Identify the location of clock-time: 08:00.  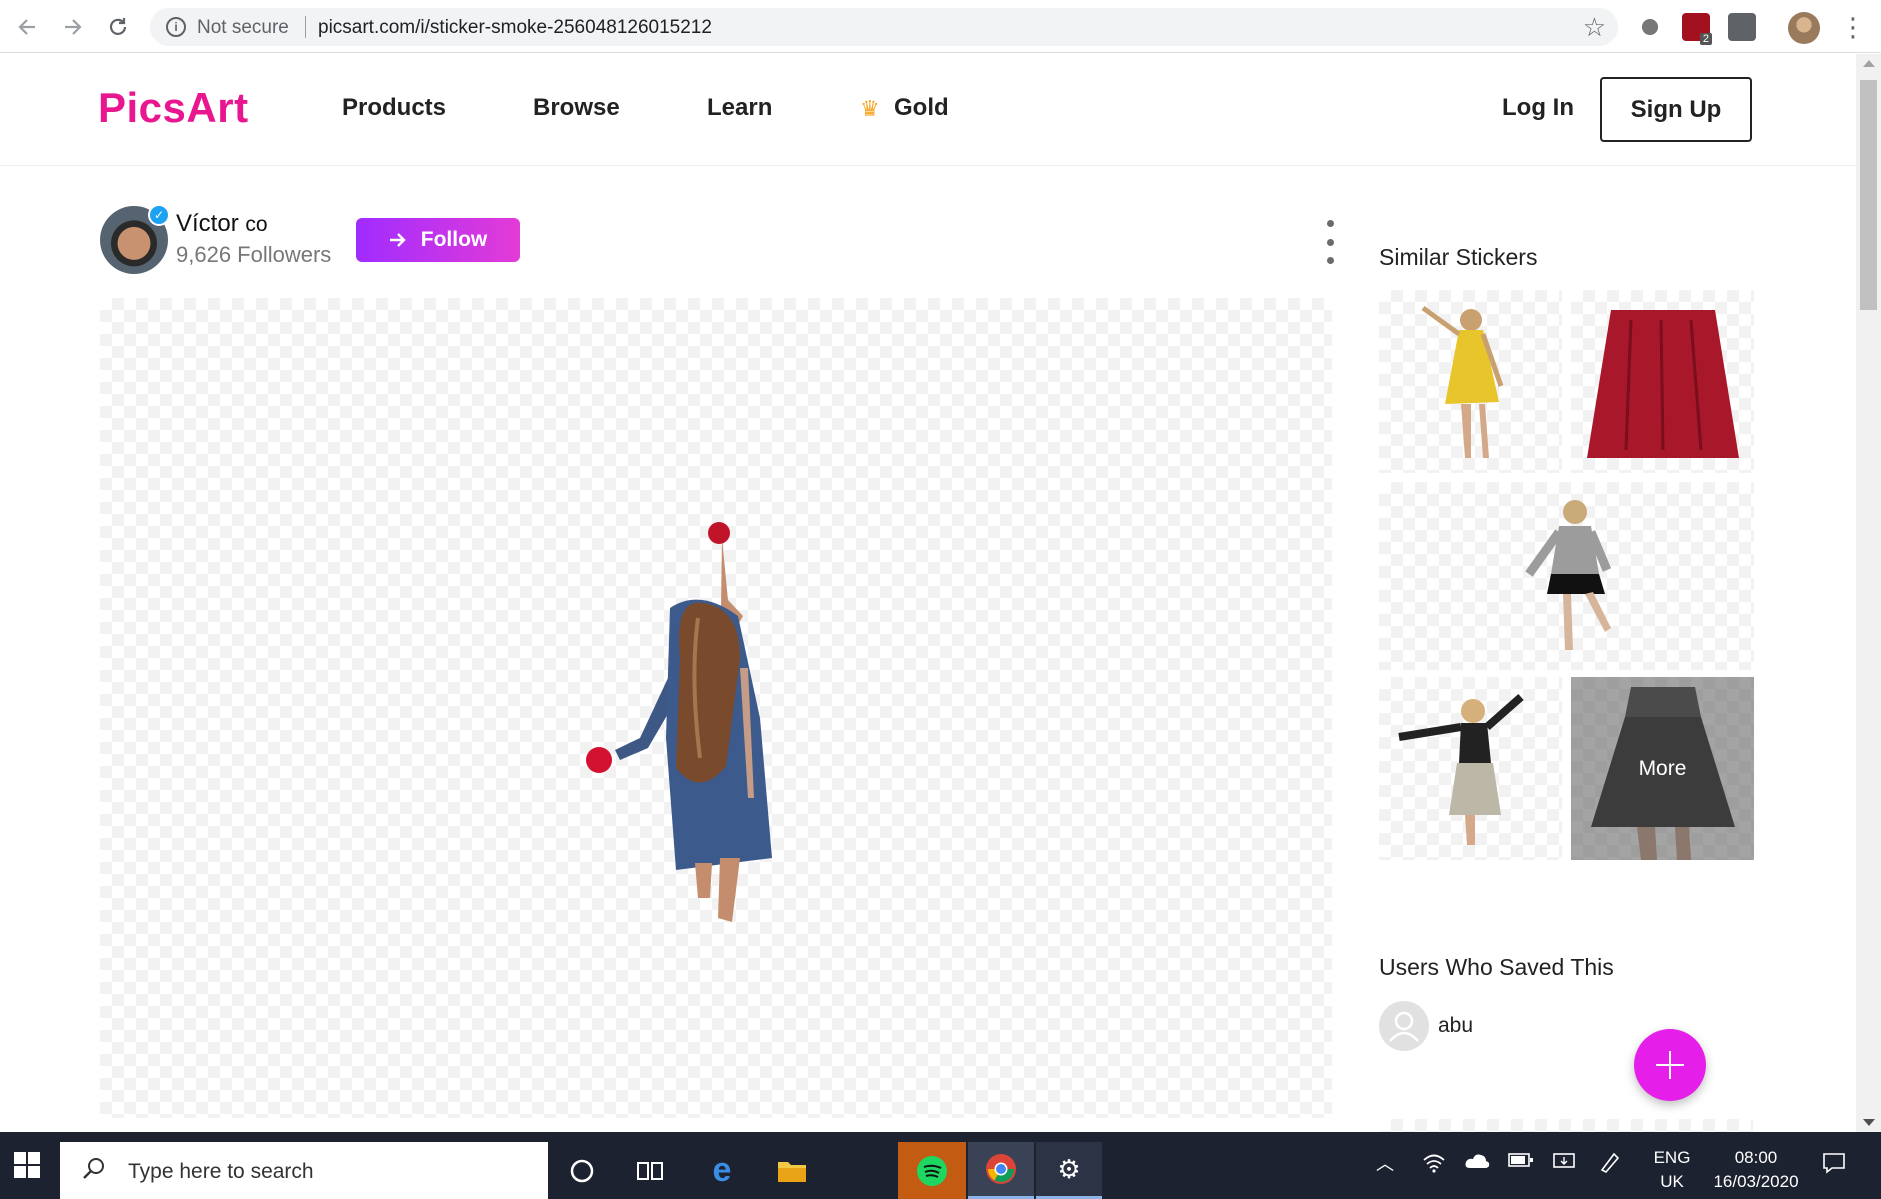
(1756, 1157).